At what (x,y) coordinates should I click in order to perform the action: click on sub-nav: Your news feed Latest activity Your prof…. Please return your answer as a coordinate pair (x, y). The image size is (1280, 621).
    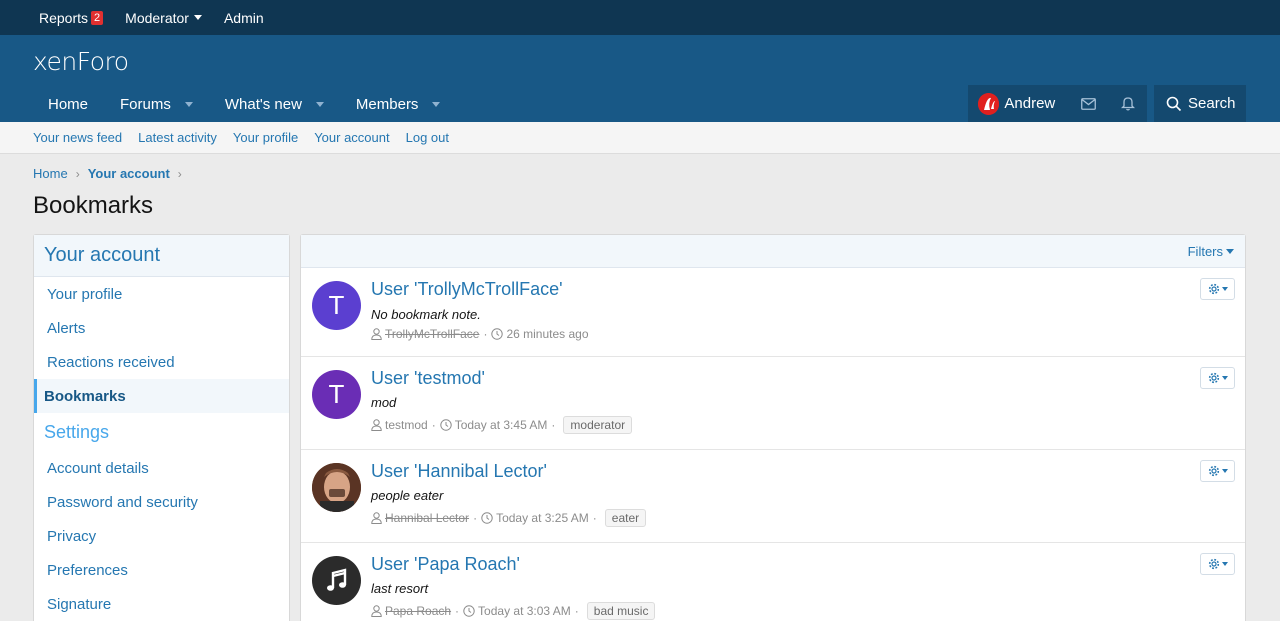
    Looking at the image, I should click on (640, 138).